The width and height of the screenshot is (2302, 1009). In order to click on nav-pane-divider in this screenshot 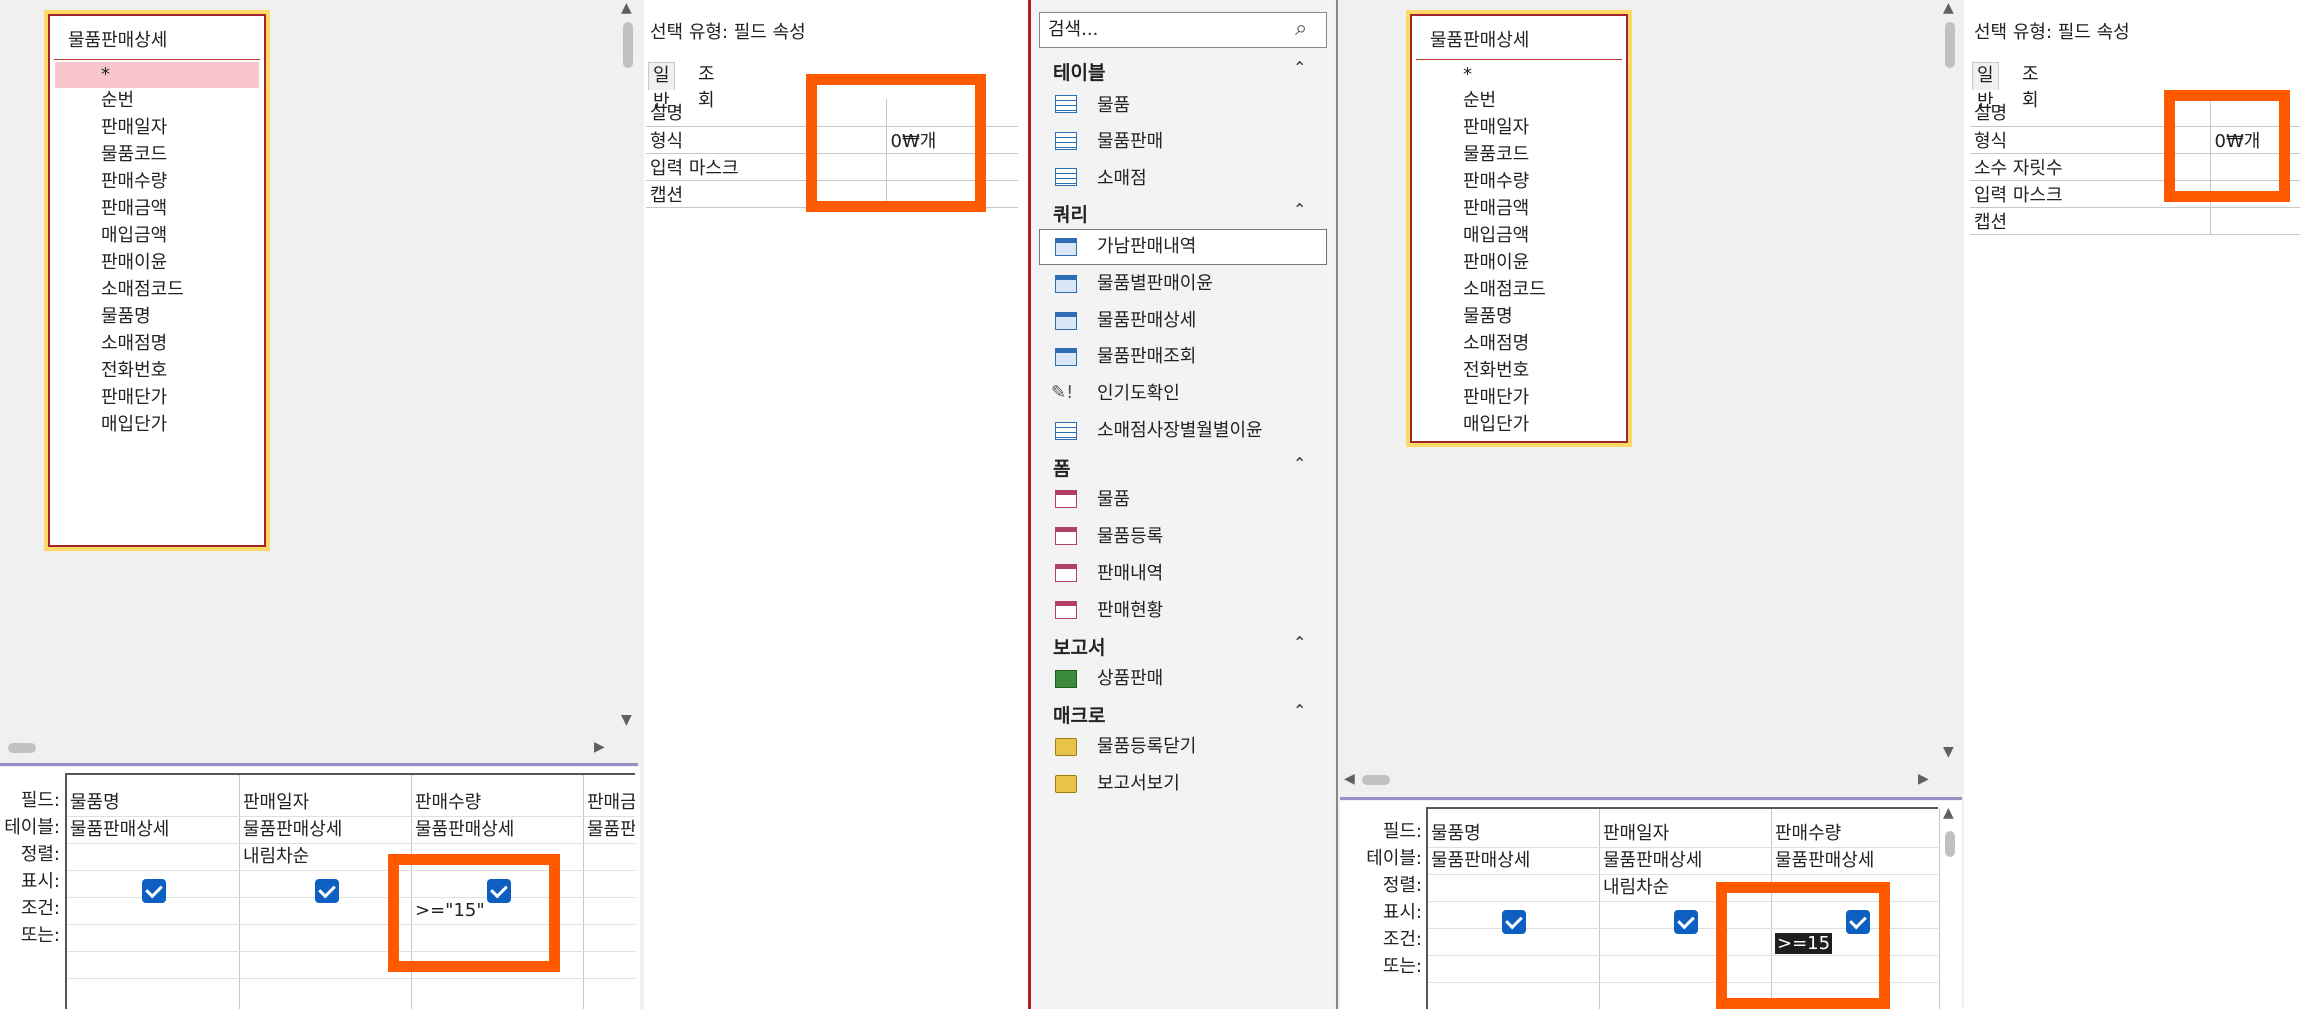, I will do `click(1337, 504)`.